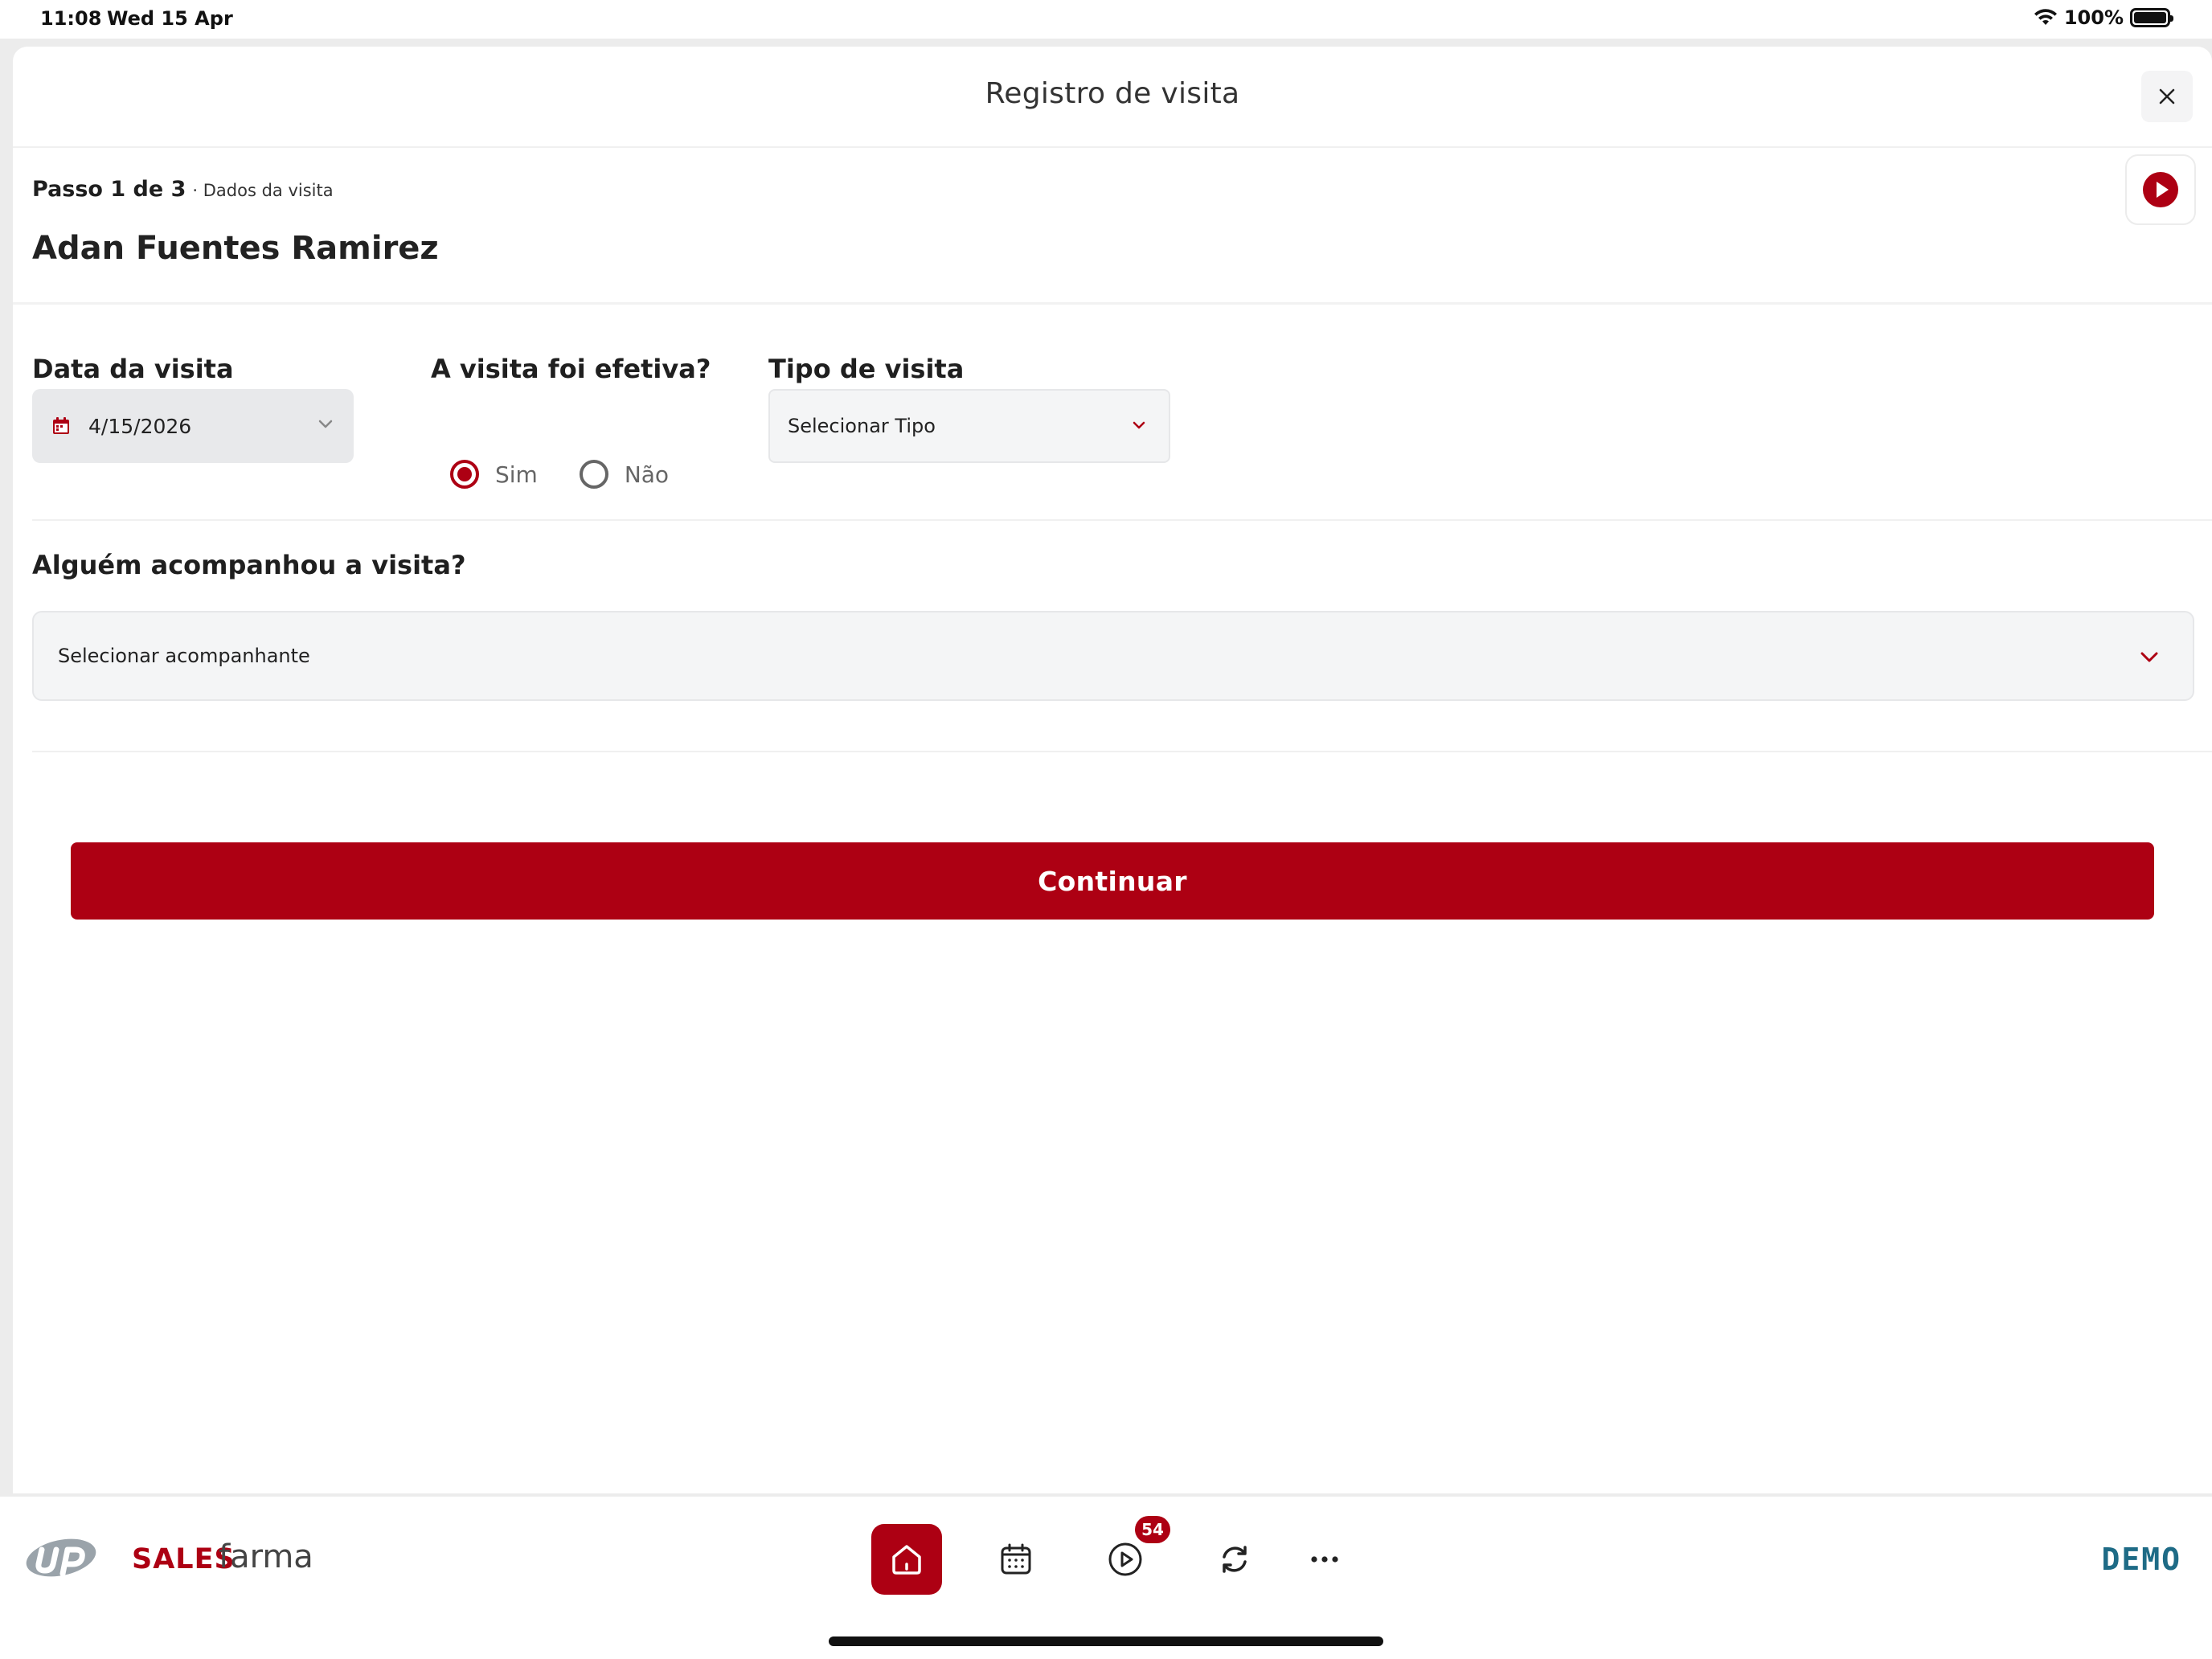  What do you see at coordinates (235, 248) in the screenshot?
I see `patient-name: Adan Fuentes Ramirez` at bounding box center [235, 248].